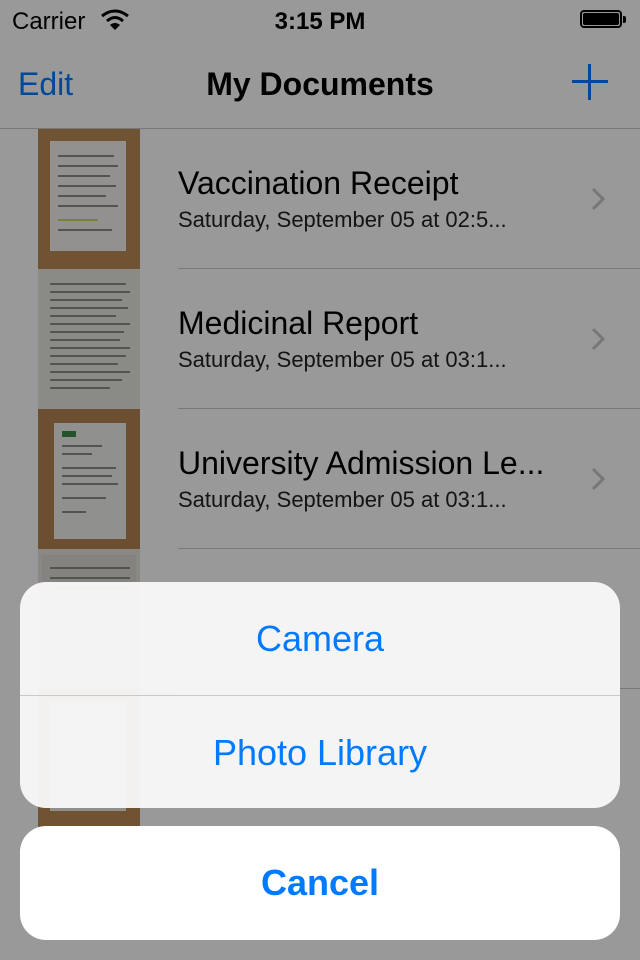 The height and width of the screenshot is (960, 640). I want to click on cancel-button: Cancel, so click(320, 883).